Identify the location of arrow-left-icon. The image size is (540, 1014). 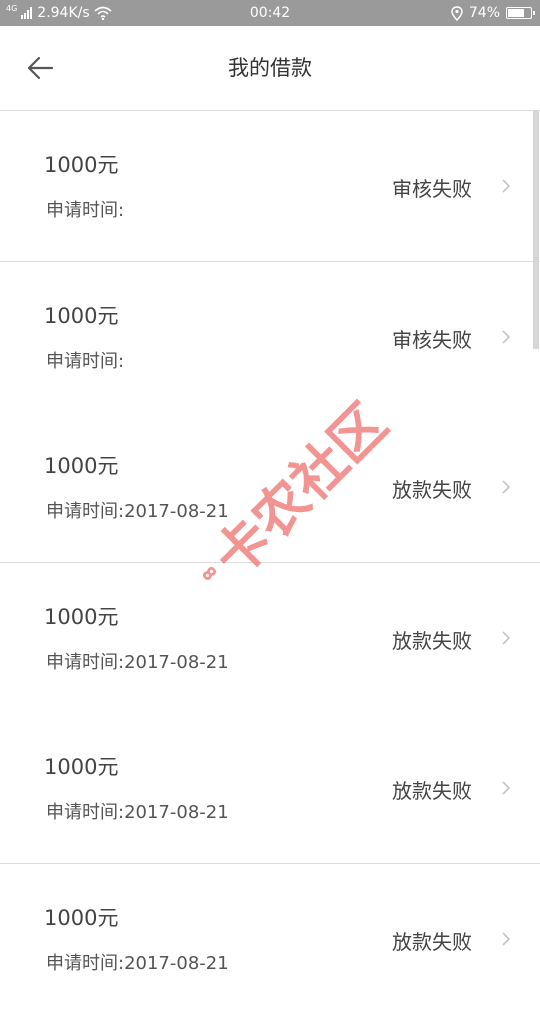
(40, 68).